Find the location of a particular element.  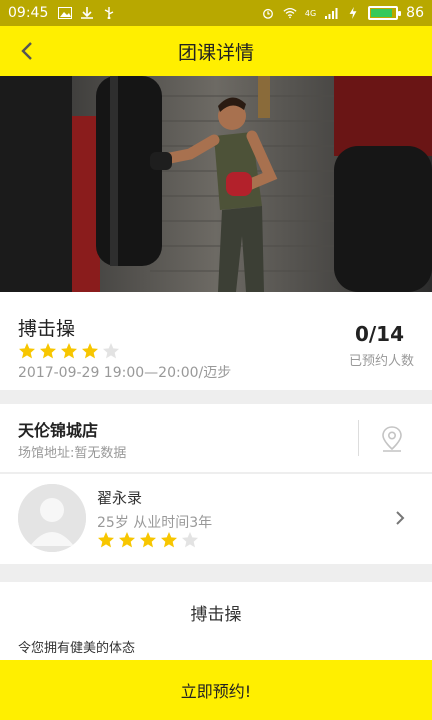

app-header: 团课详情 is located at coordinates (216, 51).